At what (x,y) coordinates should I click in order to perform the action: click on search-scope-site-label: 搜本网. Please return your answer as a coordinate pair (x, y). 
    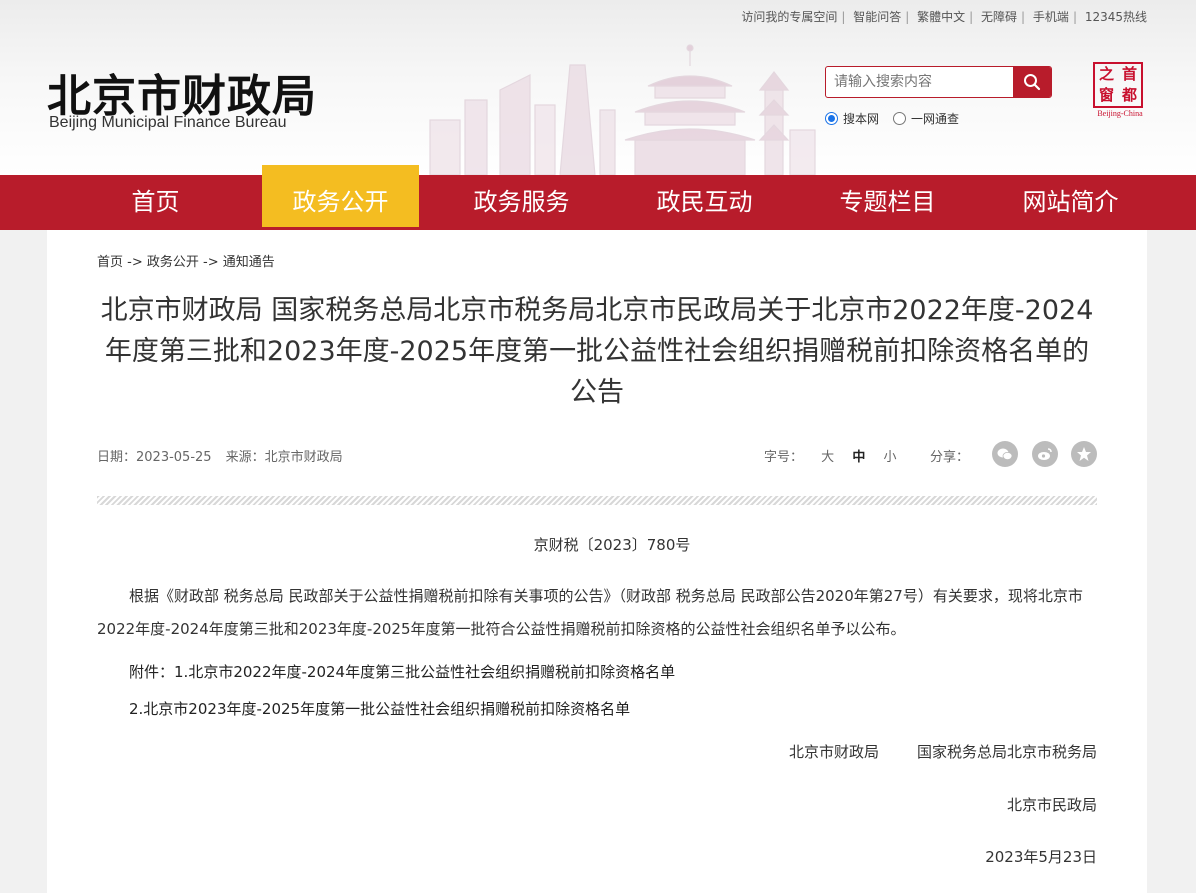
    Looking at the image, I should click on (861, 119).